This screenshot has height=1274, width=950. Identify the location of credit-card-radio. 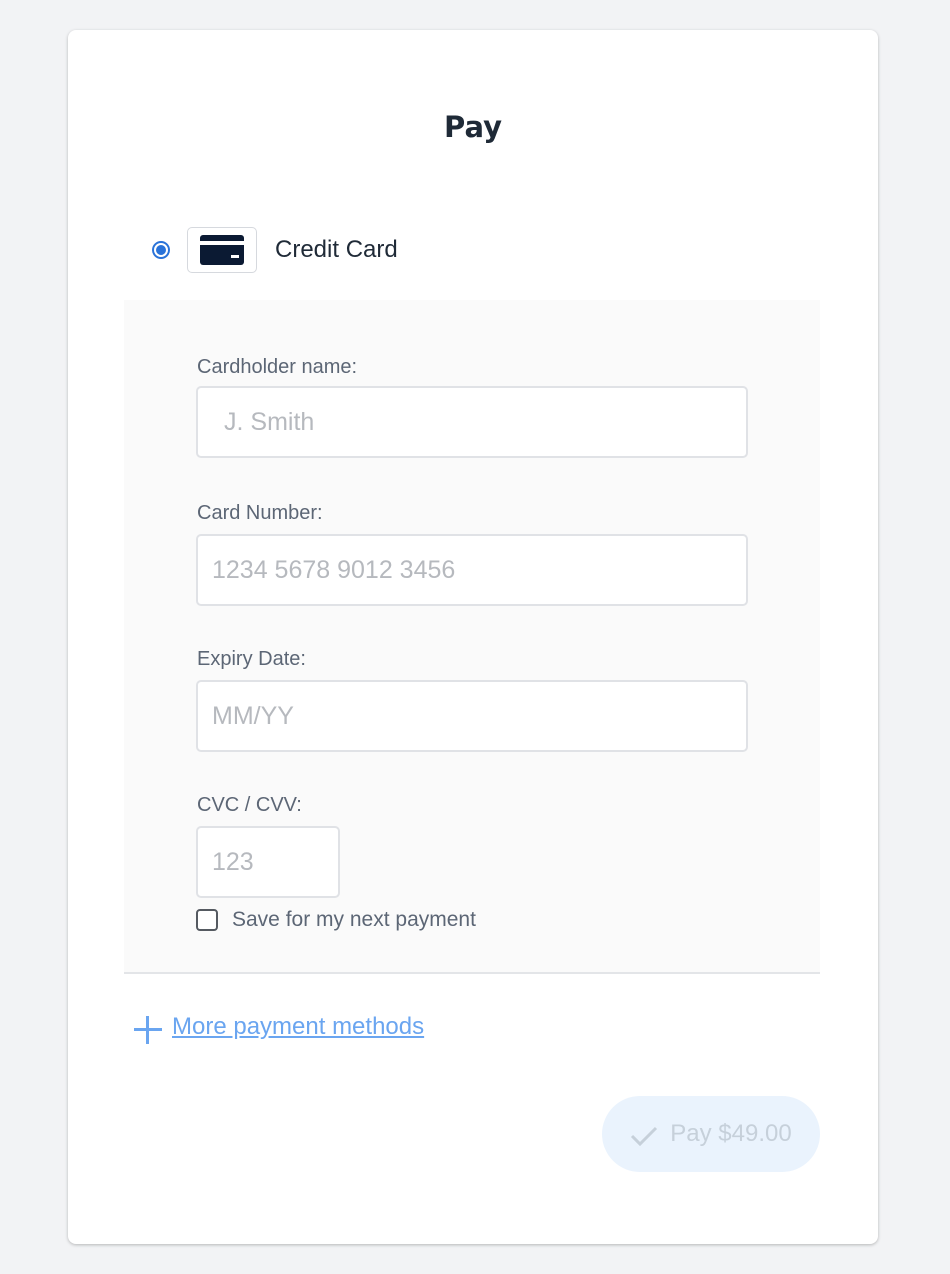
(161, 250).